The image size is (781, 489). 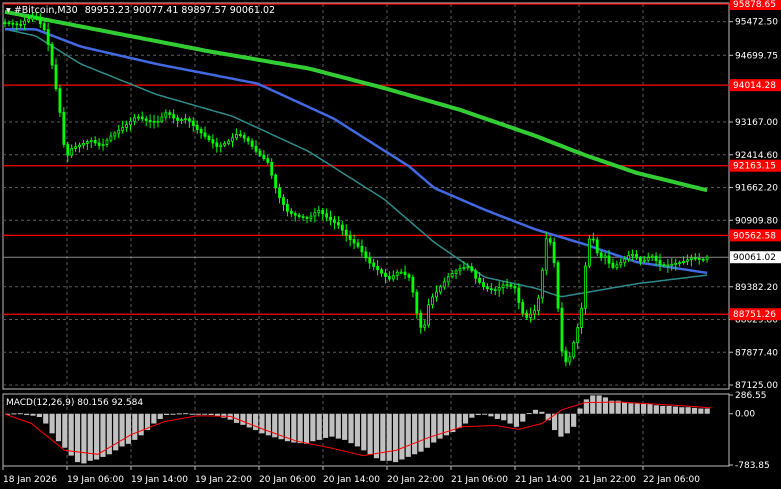 I want to click on price-level-label: 88751.26, so click(x=754, y=315).